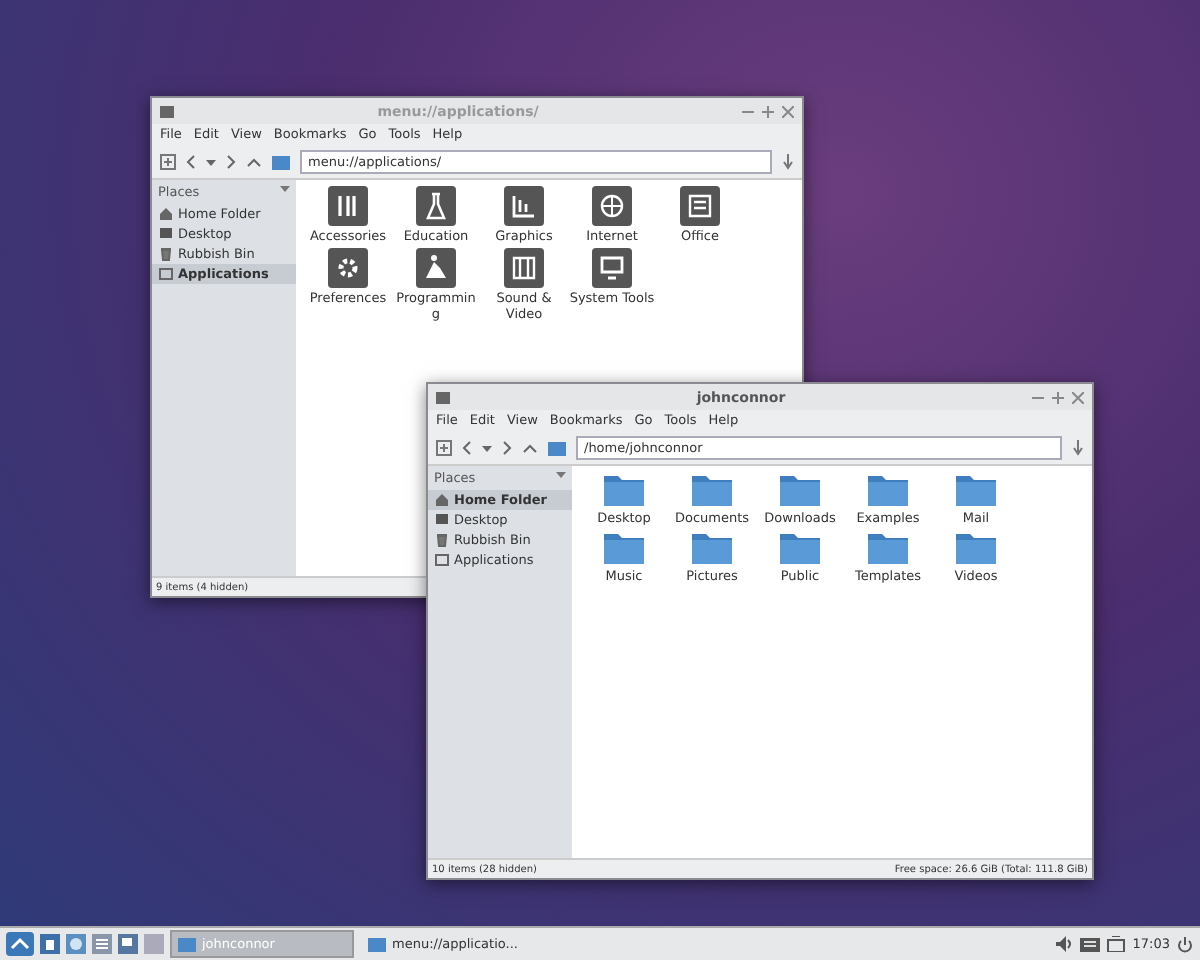 The height and width of the screenshot is (960, 1200). Describe the element at coordinates (444, 448) in the screenshot. I see `new-tab-icon` at that location.